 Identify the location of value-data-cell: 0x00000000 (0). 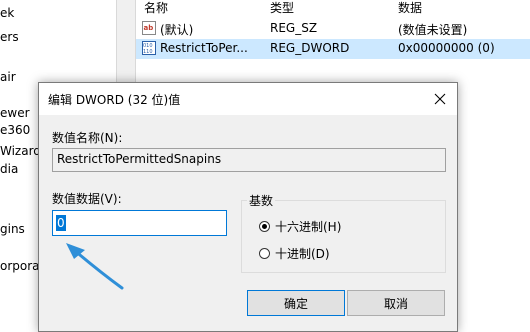
(446, 48).